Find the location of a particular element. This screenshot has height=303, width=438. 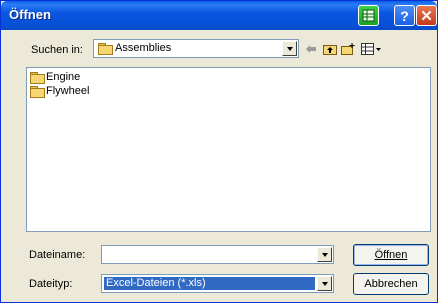

filename-combo is located at coordinates (217, 254).